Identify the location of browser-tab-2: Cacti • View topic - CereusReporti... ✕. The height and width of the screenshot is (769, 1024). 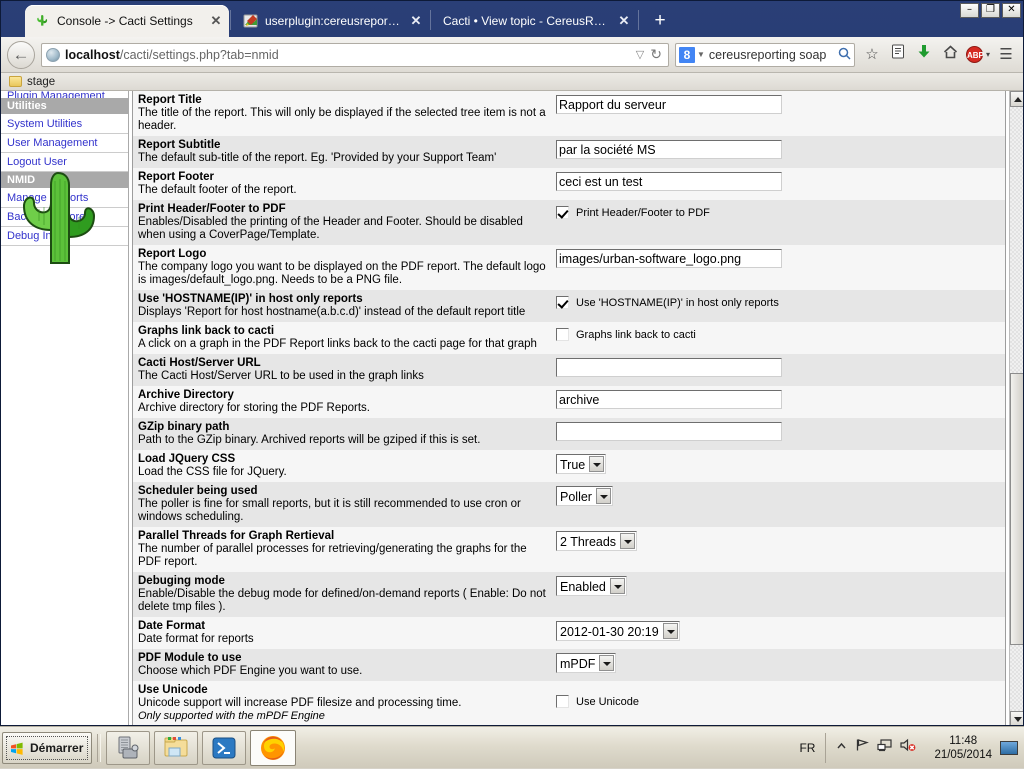
(535, 21).